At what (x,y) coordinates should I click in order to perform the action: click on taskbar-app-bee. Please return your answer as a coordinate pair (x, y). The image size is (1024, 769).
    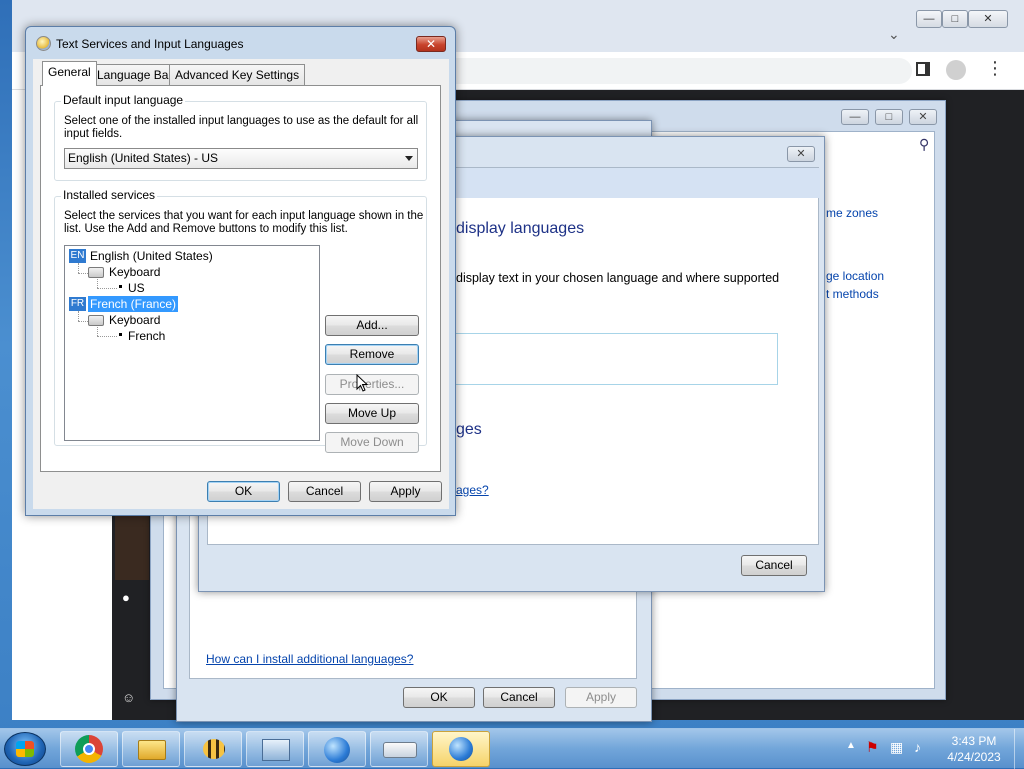
    Looking at the image, I should click on (213, 749).